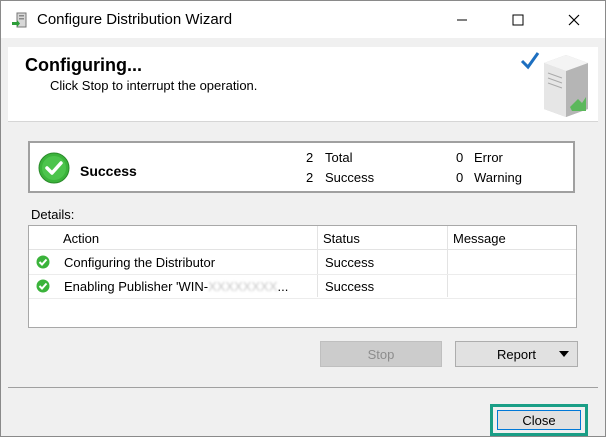 This screenshot has height=437, width=606. I want to click on error-label: Error, so click(488, 157).